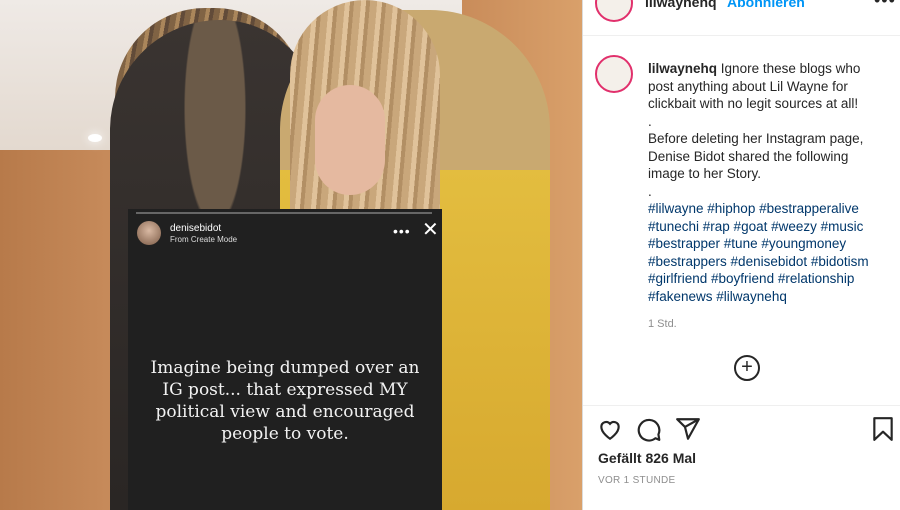 The image size is (900, 510). I want to click on follow-button: Abonnieren, so click(766, 5).